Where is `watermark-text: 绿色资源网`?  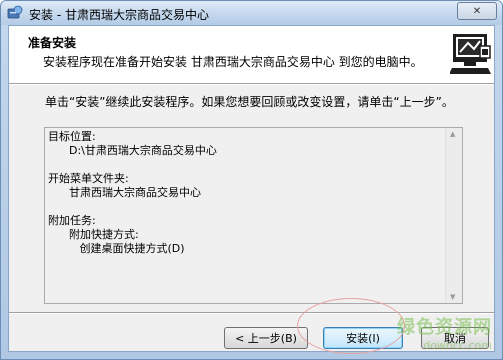
watermark-text: 绿色资源网 is located at coordinates (444, 327).